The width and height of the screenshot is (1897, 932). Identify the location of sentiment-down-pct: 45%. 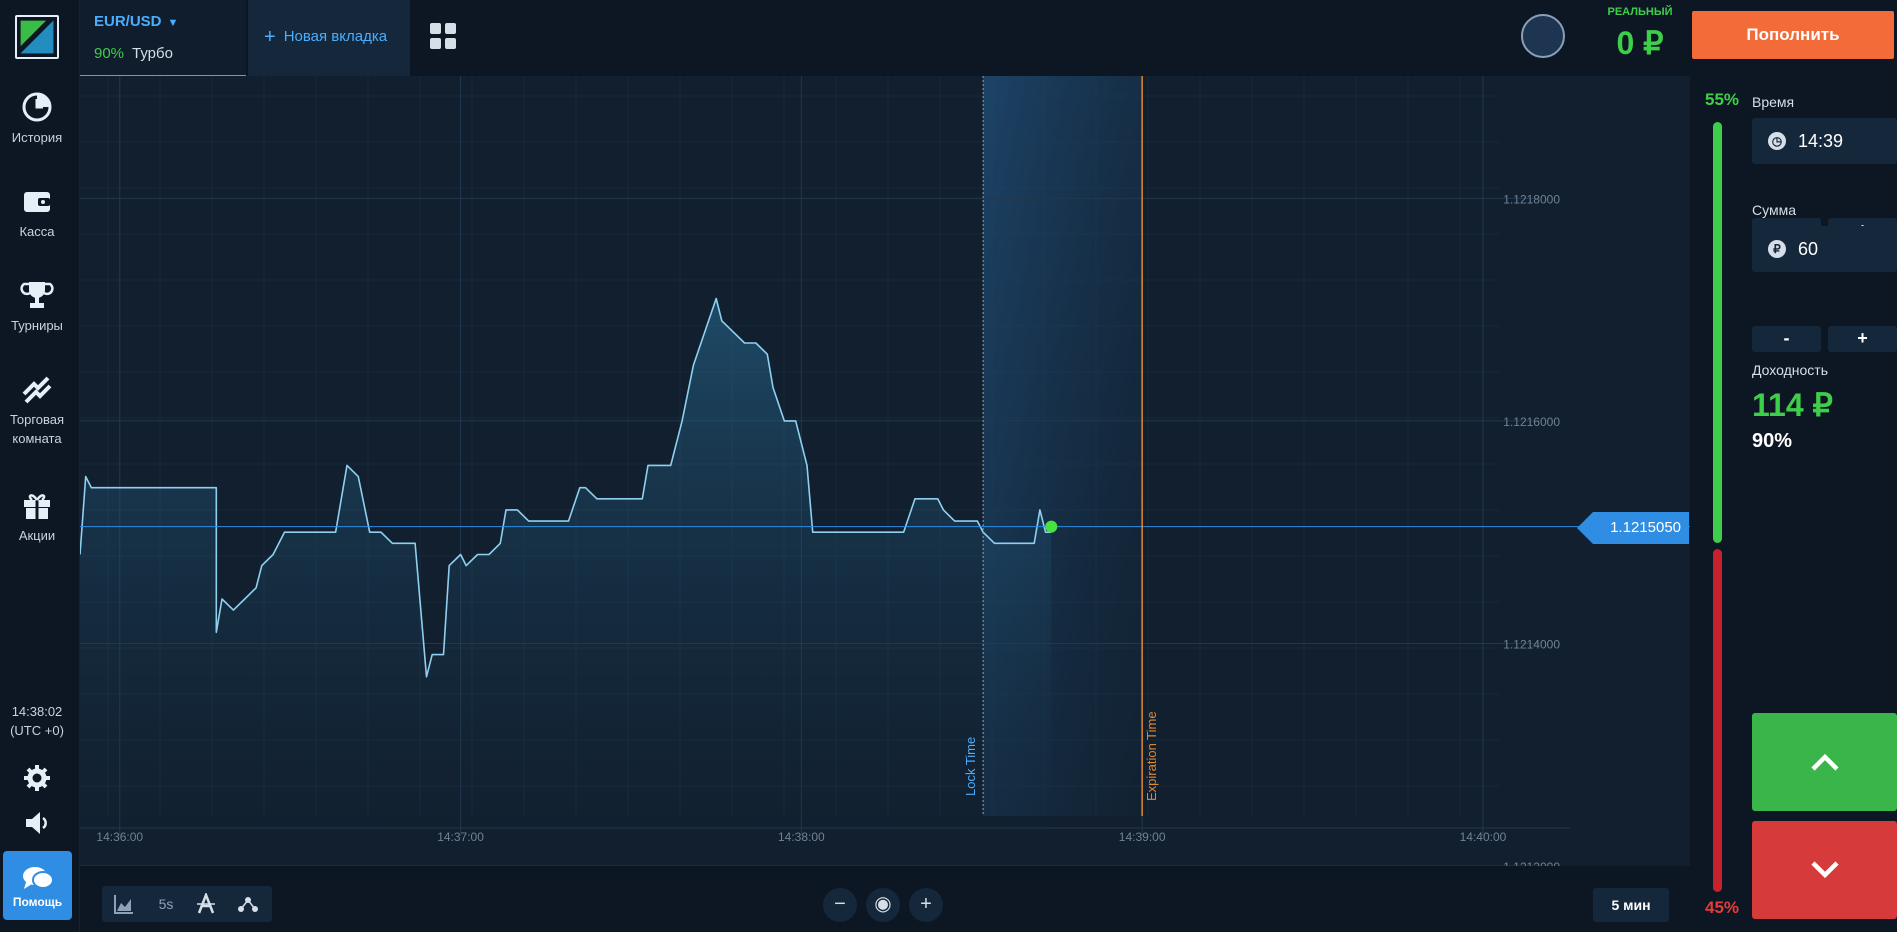
(1722, 907).